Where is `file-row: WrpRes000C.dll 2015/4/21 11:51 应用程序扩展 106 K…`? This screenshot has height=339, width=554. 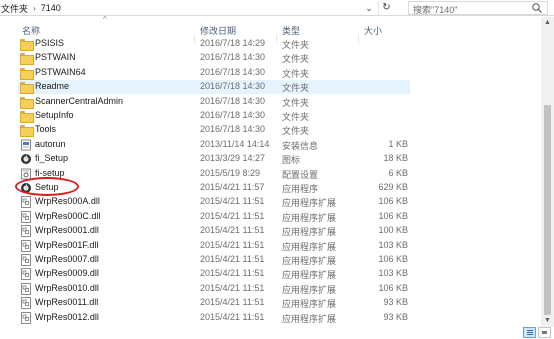
file-row: WrpRes000C.dll 2015/4/21 11:51 应用程序扩展 106 K… is located at coordinates (214, 217).